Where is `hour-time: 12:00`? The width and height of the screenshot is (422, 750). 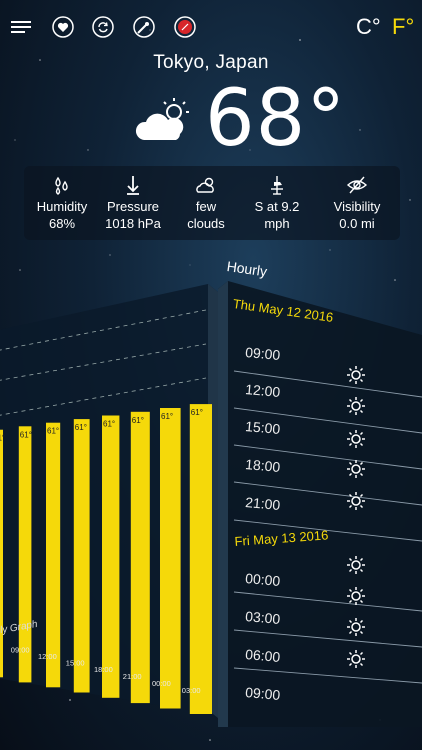 hour-time: 12:00 is located at coordinates (262, 390).